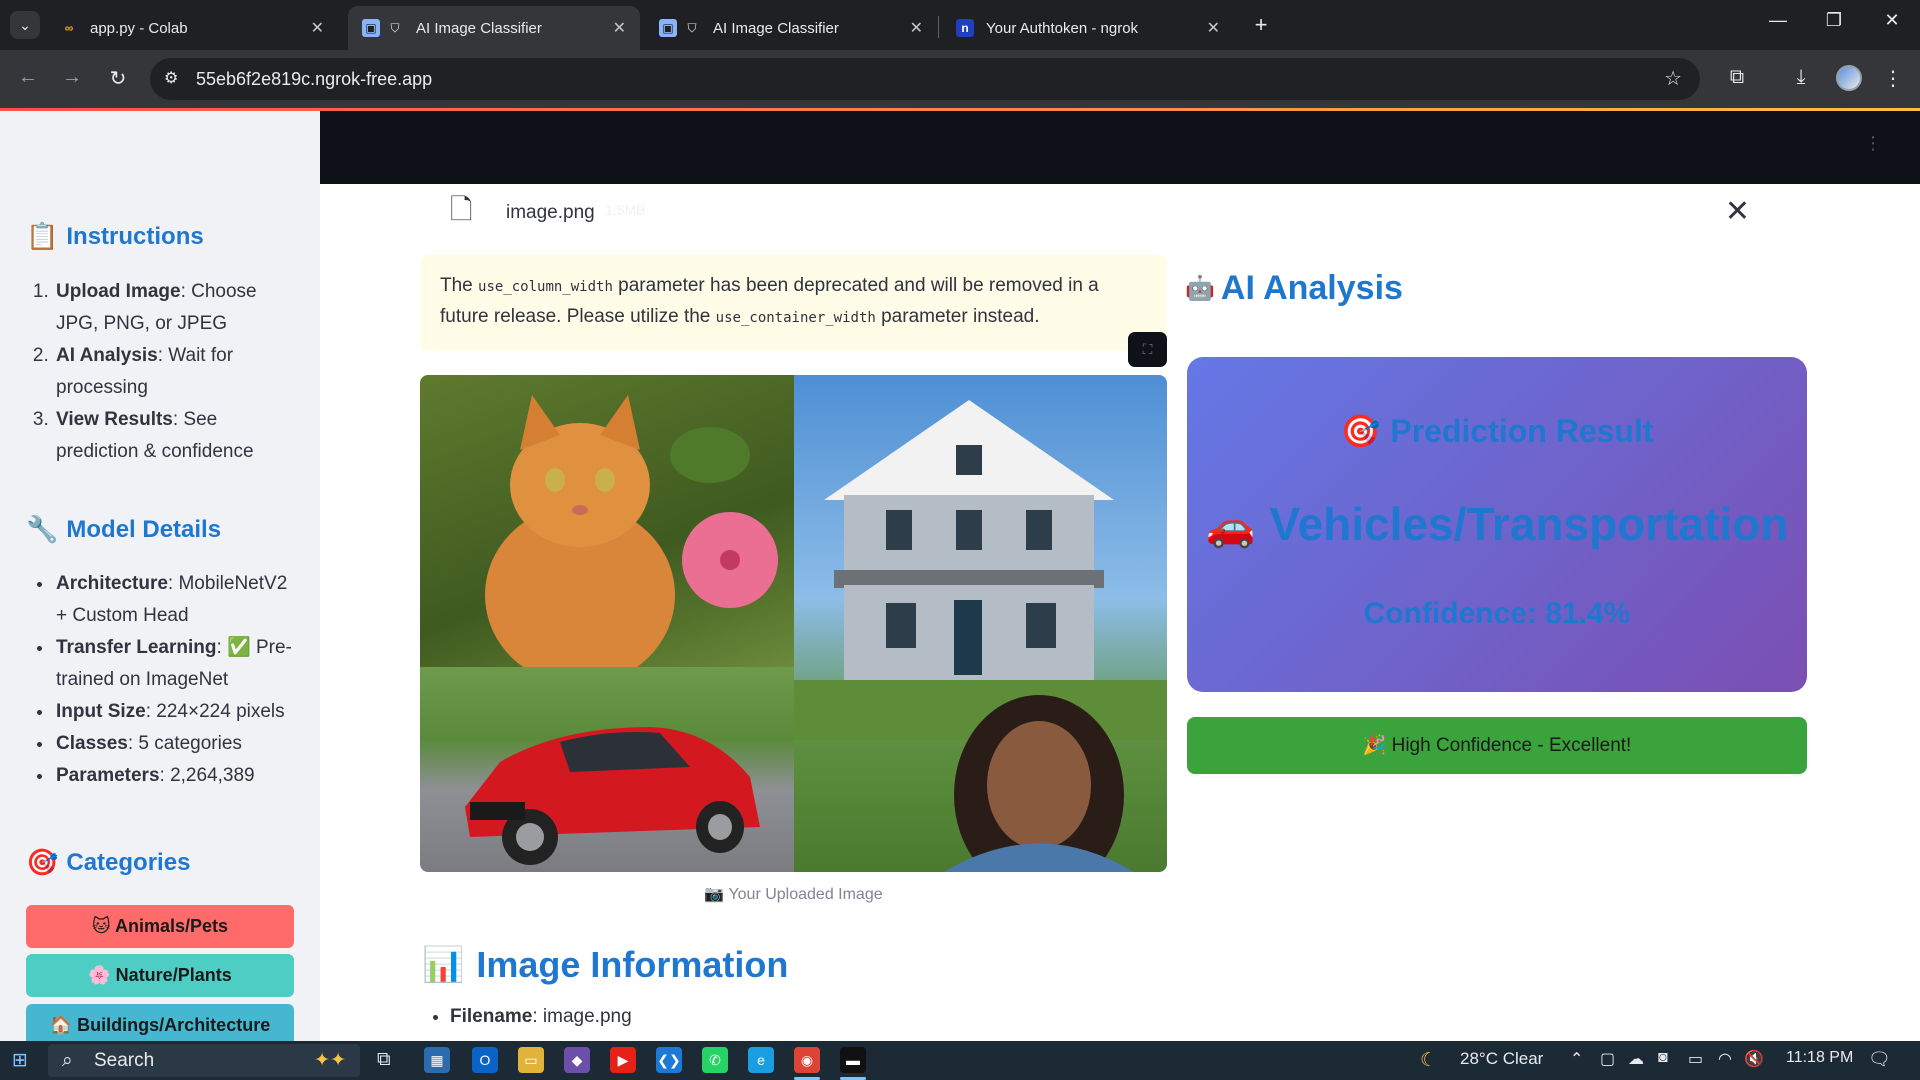  I want to click on tray-app-icon: ▢, so click(1607, 1059).